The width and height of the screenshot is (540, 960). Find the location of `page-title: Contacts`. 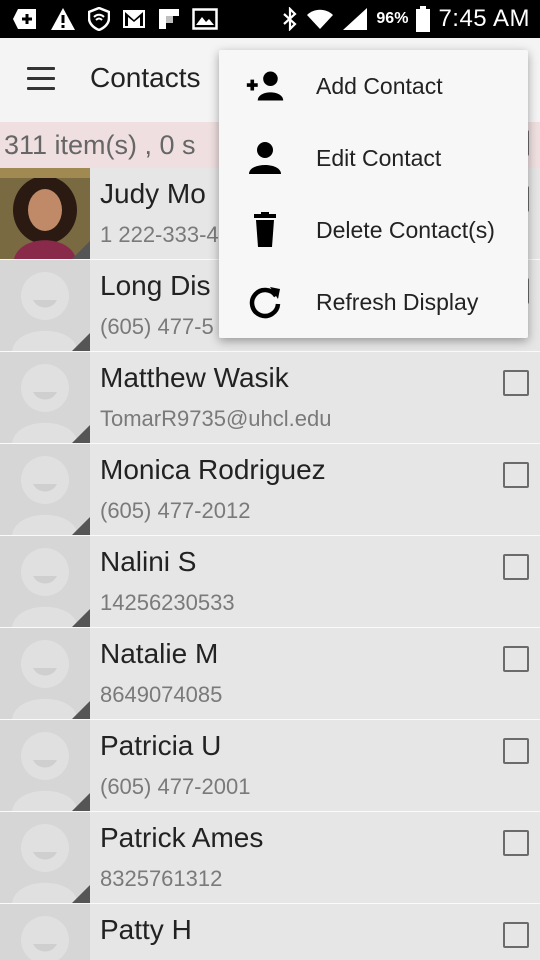

page-title: Contacts is located at coordinates (145, 77).